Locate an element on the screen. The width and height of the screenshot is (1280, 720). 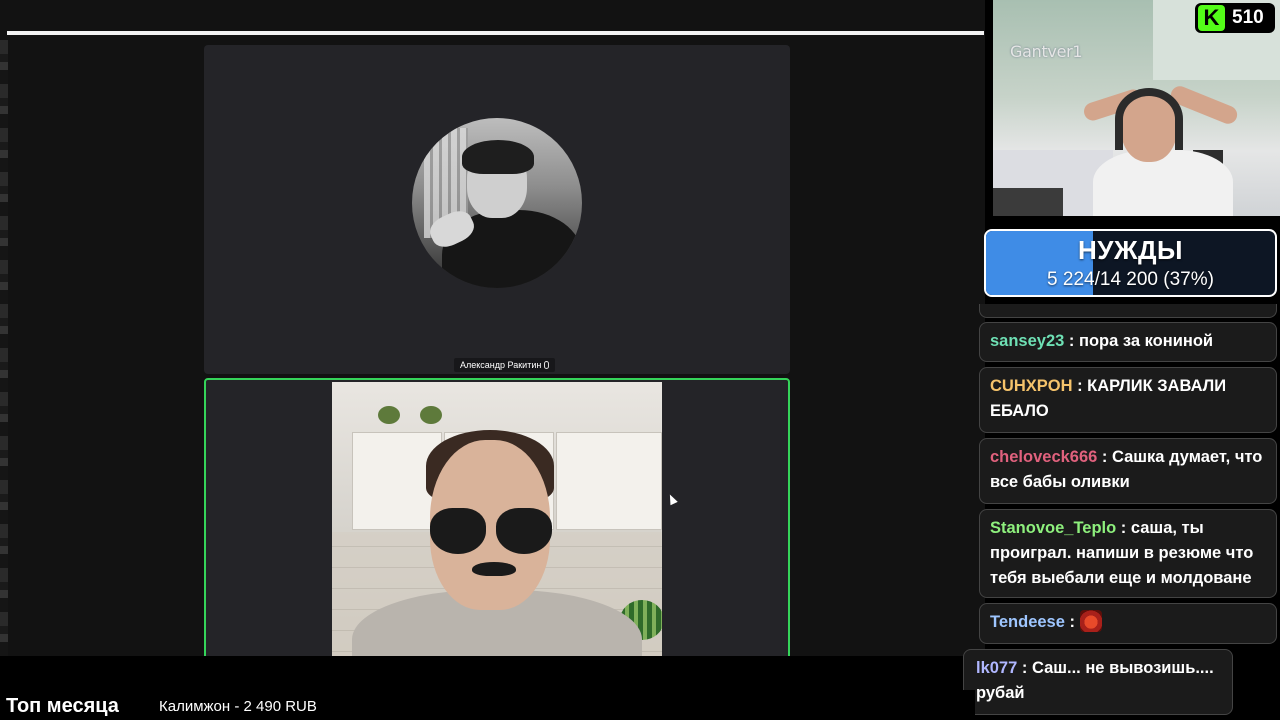
chat-text: : is located at coordinates (1072, 622).